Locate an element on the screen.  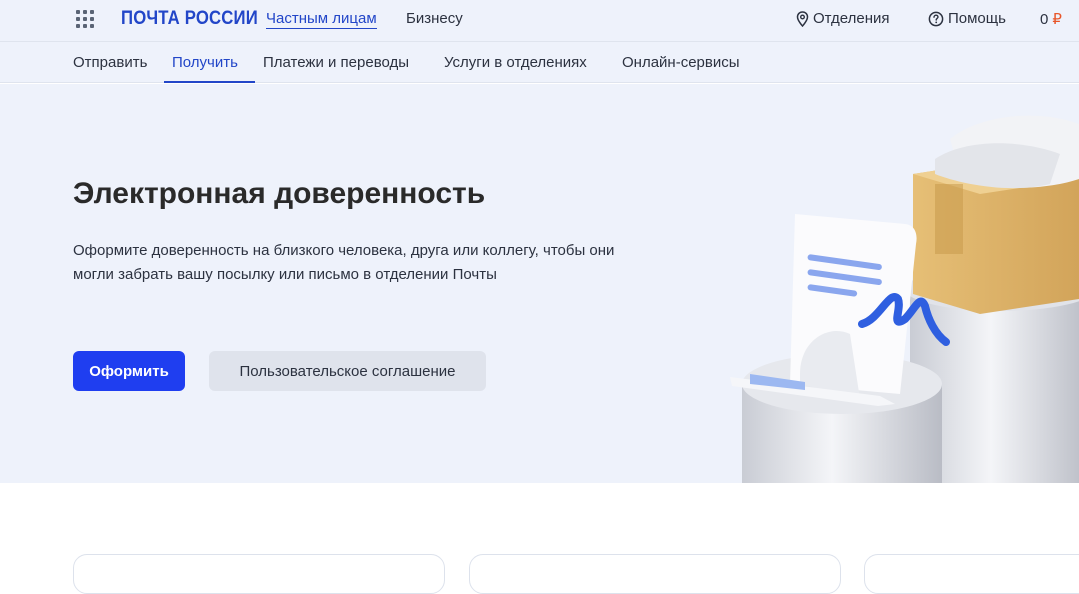
apps-grid-icon is located at coordinates (85, 19).